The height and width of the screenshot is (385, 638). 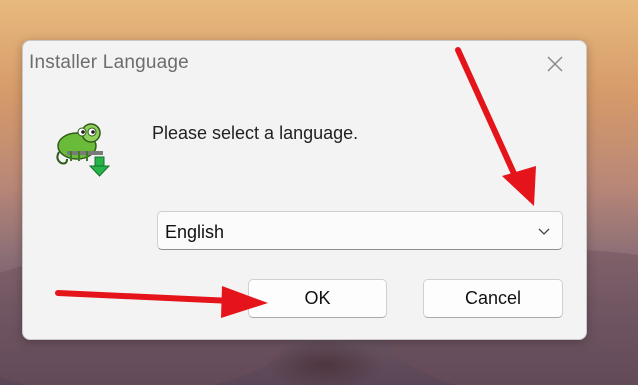 What do you see at coordinates (255, 133) in the screenshot?
I see `prompt-text: Please select a language.` at bounding box center [255, 133].